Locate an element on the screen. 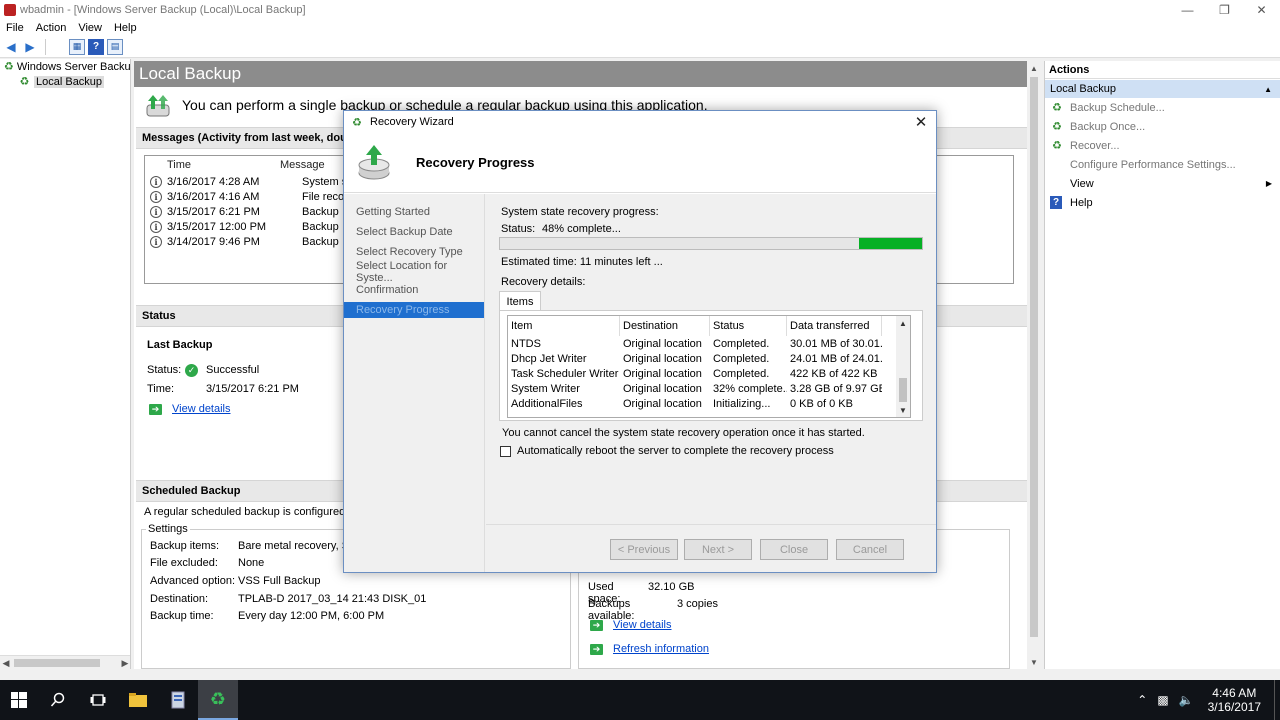 The height and width of the screenshot is (720, 1280). destination-view-details: ➔ View details is located at coordinates (631, 625).